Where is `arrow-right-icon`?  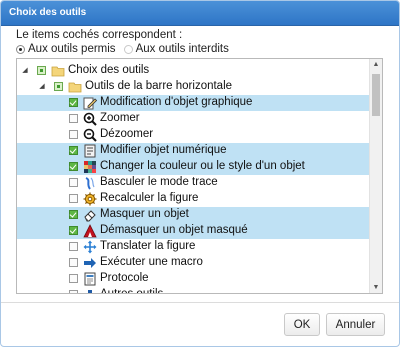 arrow-right-icon is located at coordinates (90, 263).